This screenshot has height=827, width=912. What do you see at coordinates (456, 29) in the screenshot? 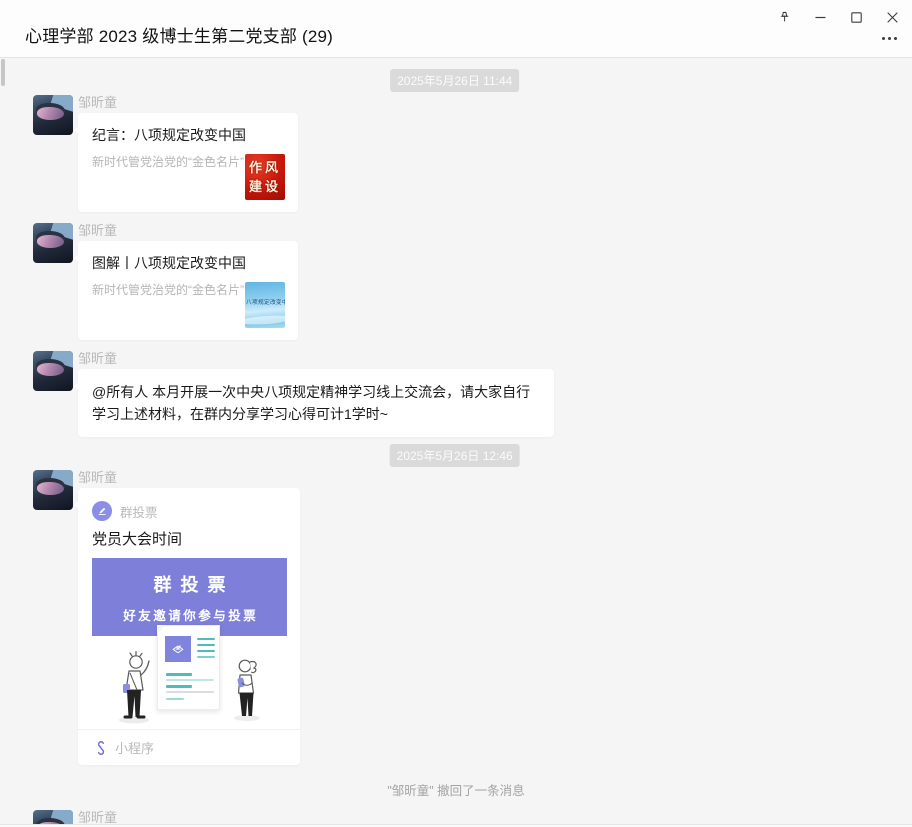
I see `titlebar: 心理学部 2023 级博士生第二党支部 (29)` at bounding box center [456, 29].